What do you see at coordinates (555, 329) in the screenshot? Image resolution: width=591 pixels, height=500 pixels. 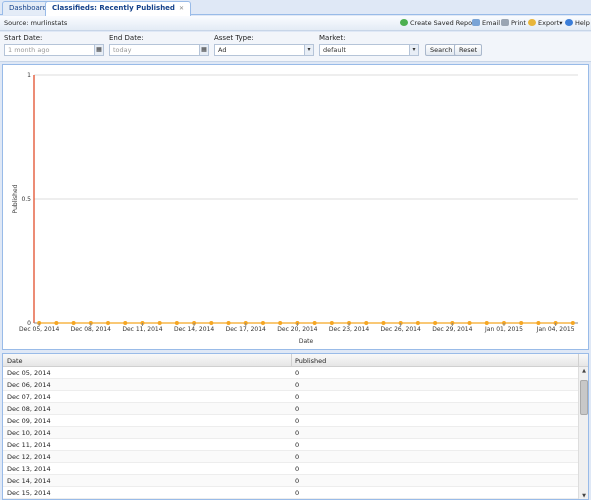 I see `x-tick-label: Jan 04, 2015` at bounding box center [555, 329].